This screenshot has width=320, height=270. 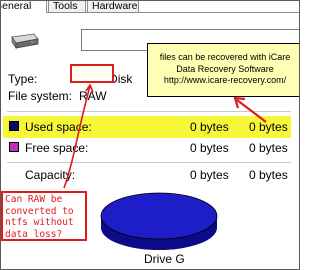 I want to click on free-space-swatch, so click(x=14, y=147).